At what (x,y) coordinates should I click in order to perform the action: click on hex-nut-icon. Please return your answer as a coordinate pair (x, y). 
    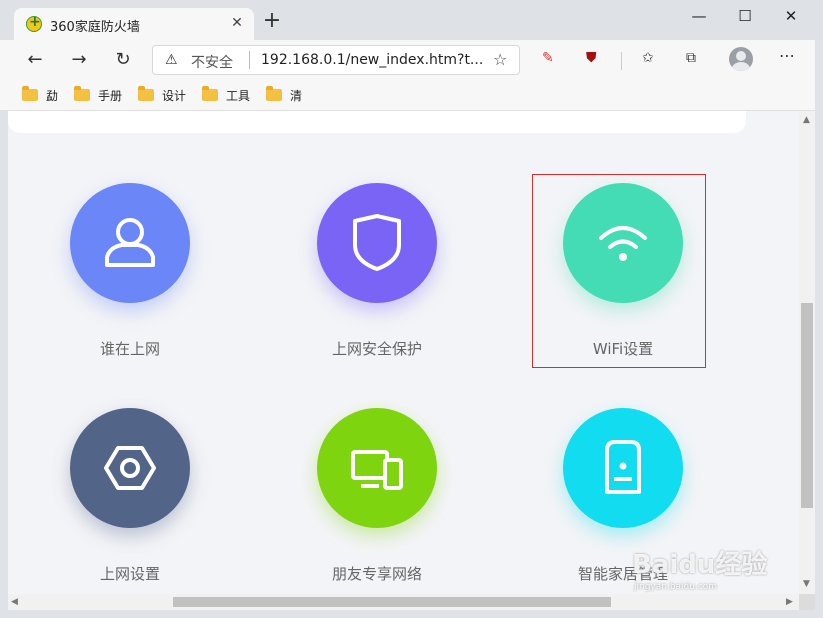
    Looking at the image, I should click on (130, 468).